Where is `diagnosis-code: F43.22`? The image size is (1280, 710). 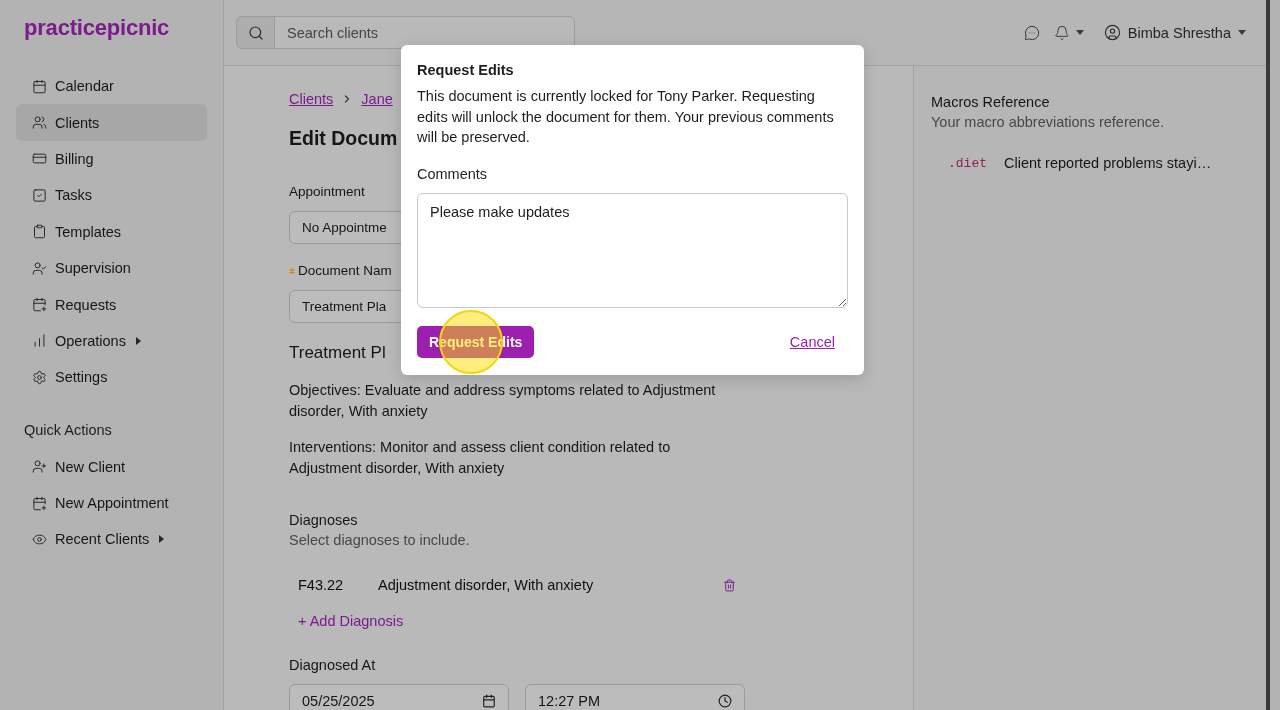 diagnosis-code: F43.22 is located at coordinates (321, 585).